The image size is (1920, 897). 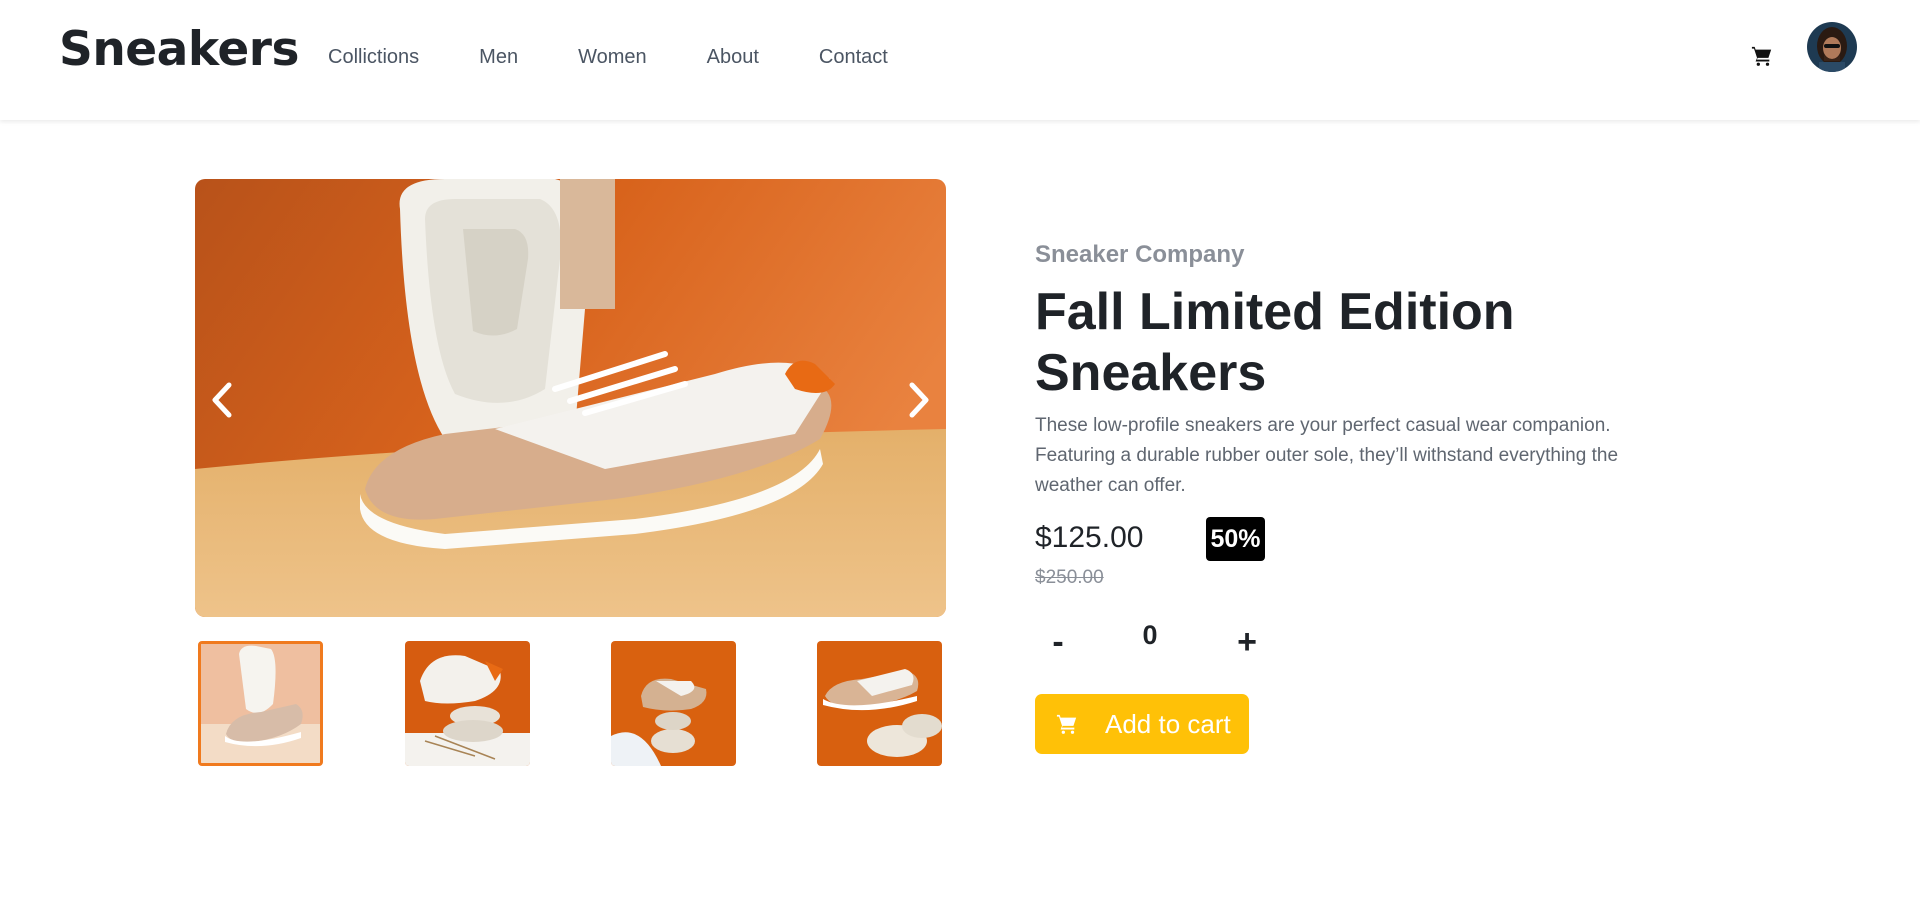 I want to click on thumbnail-1-image, so click(x=260, y=703).